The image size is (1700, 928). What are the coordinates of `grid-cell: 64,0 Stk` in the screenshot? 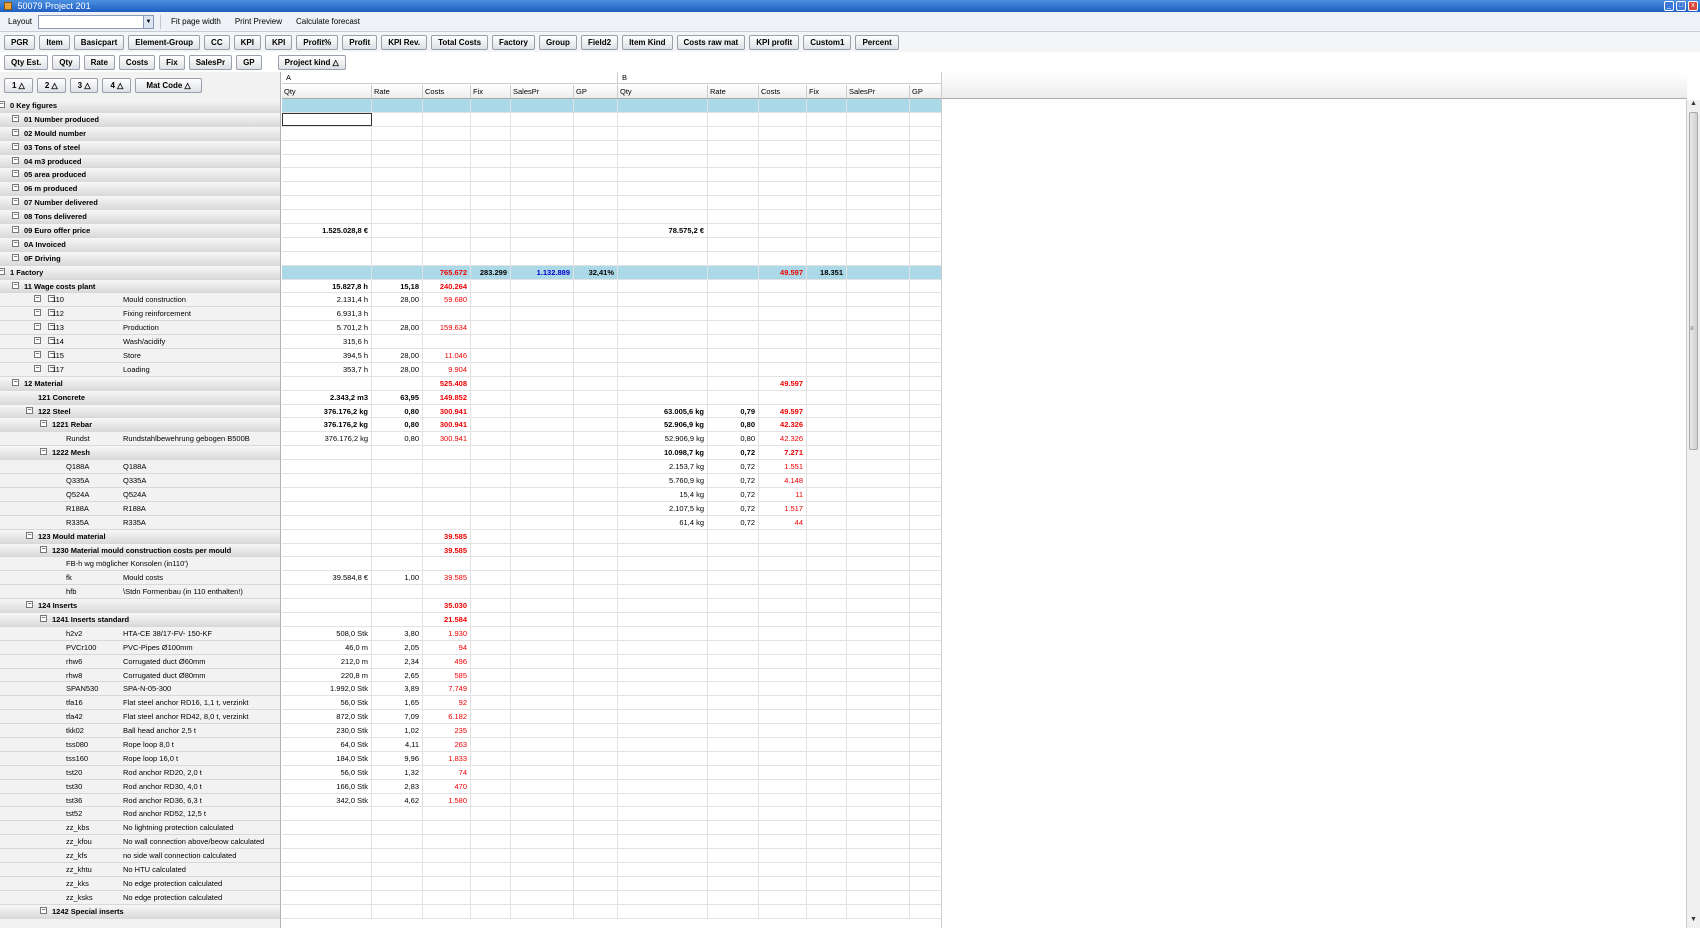 It's located at (327, 744).